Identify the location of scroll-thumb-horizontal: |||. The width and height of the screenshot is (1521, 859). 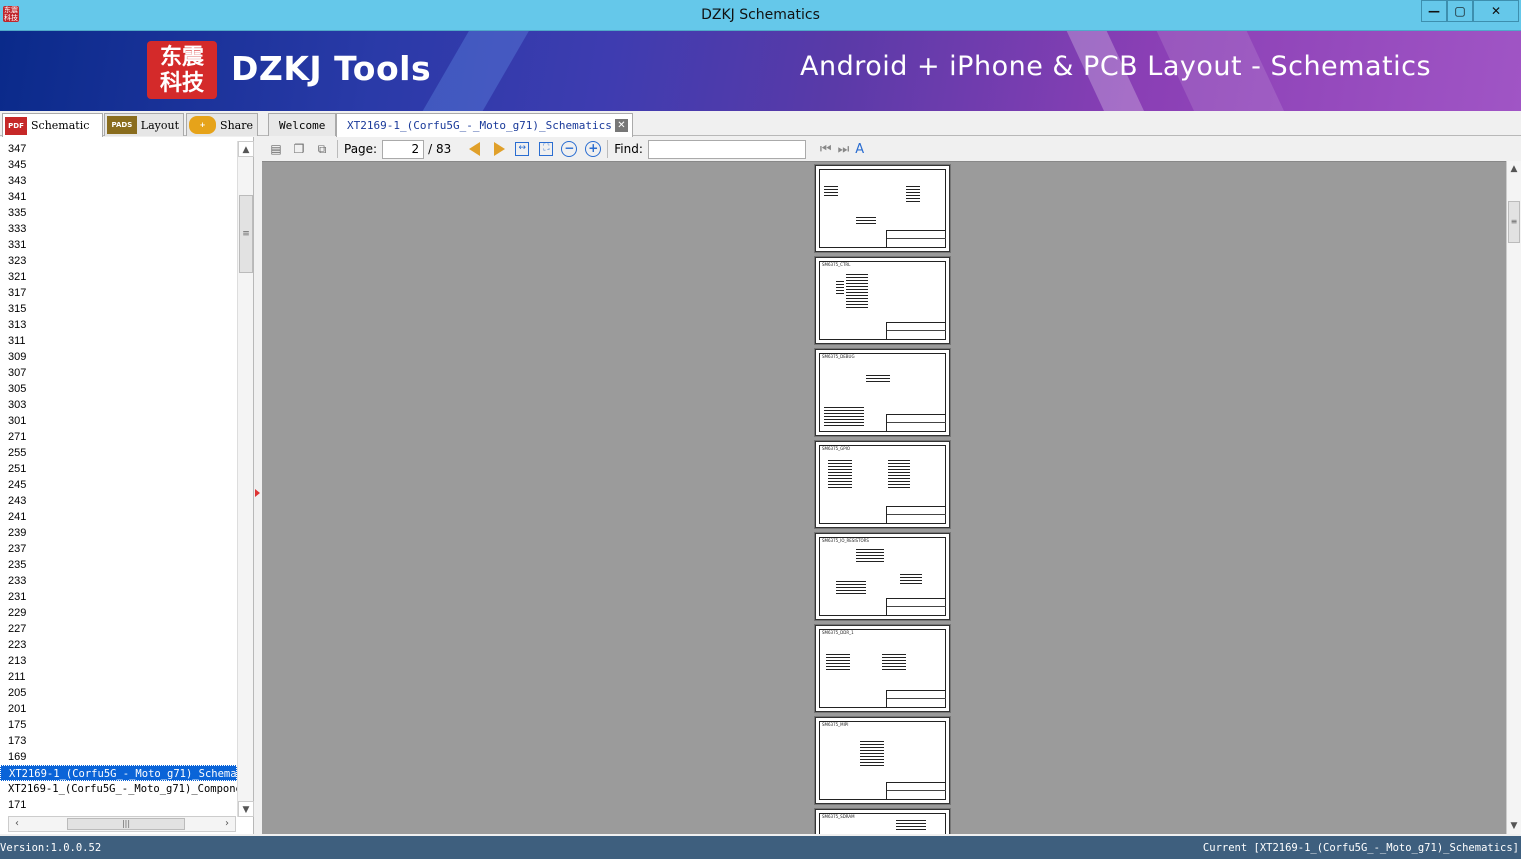
(126, 824).